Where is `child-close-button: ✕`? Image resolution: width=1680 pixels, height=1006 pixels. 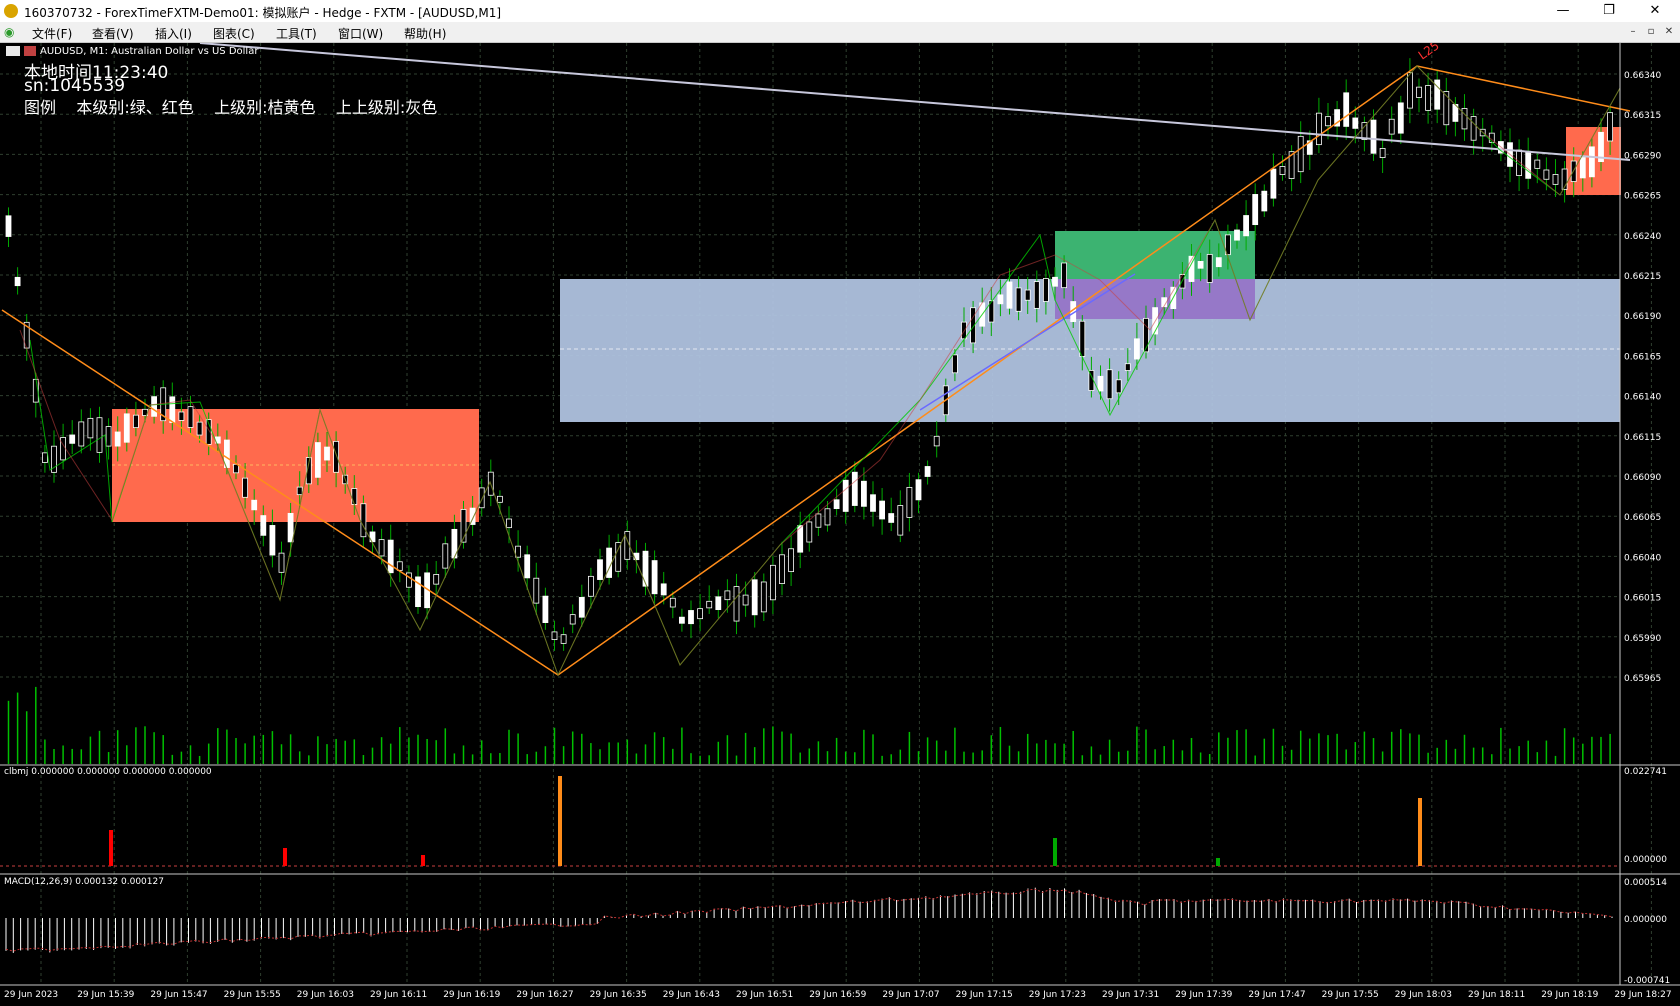 child-close-button: ✕ is located at coordinates (1669, 32).